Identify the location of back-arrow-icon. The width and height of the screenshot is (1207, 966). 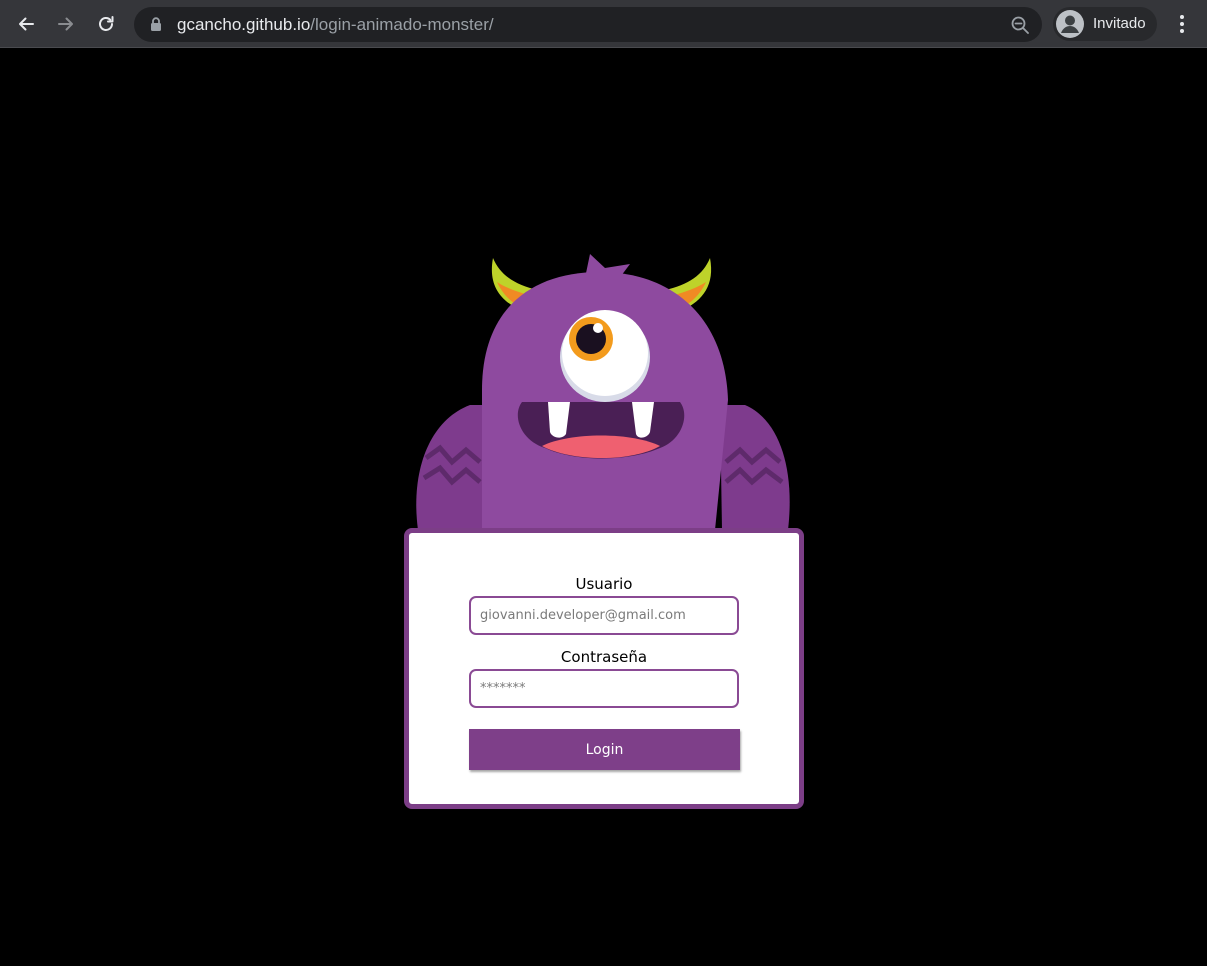
(26, 24).